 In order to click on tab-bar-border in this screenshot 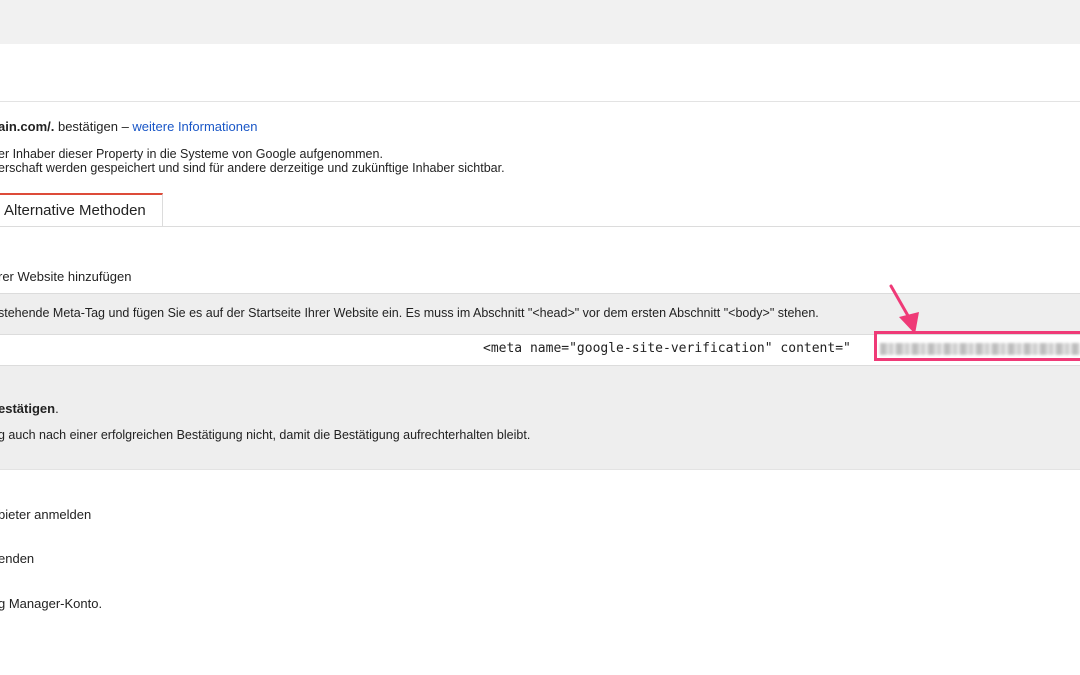, I will do `click(540, 226)`.